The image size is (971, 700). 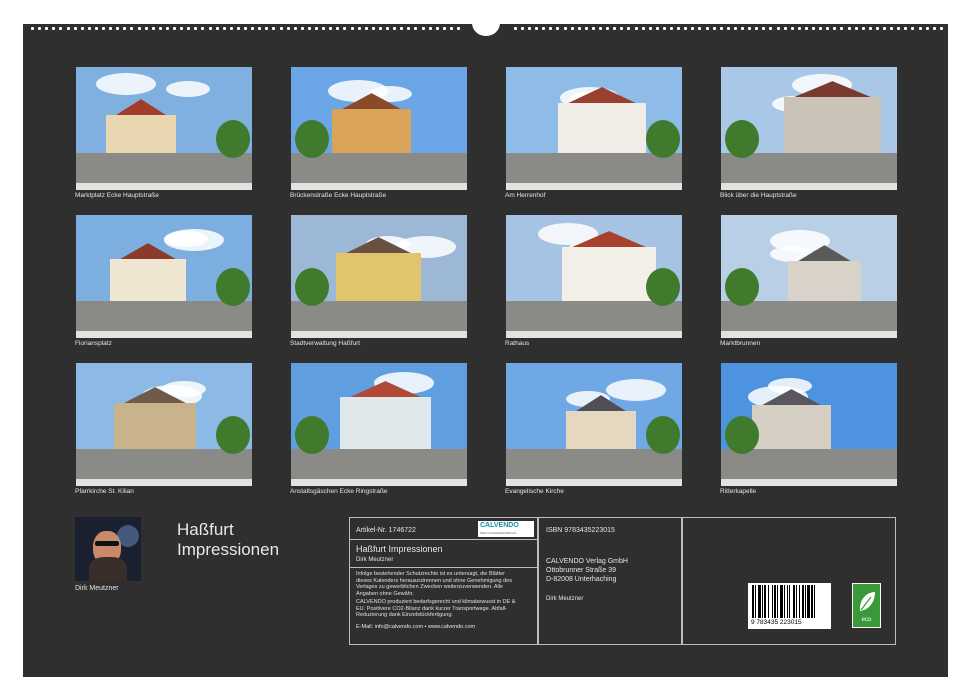 What do you see at coordinates (587, 561) in the screenshot?
I see `publisher-name: CALVENDO Verlag GmbH` at bounding box center [587, 561].